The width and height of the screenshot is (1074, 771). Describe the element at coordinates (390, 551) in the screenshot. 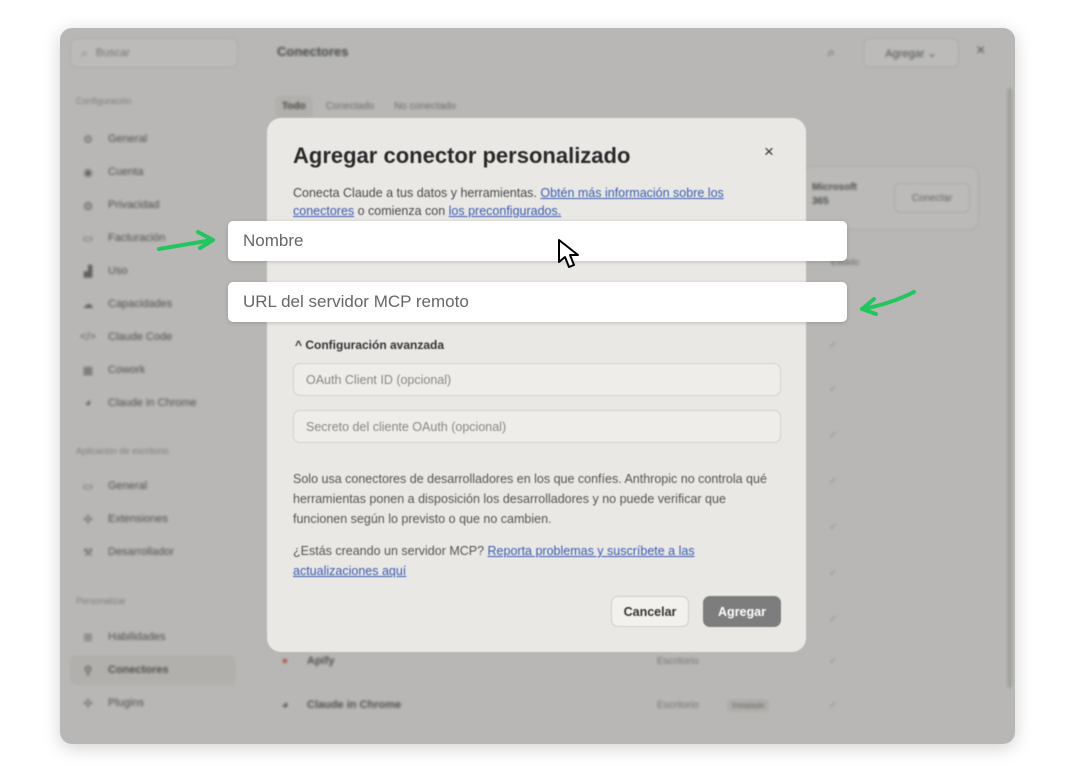

I see `note-prefix: ¿Estás creando un servidor MCP?` at that location.